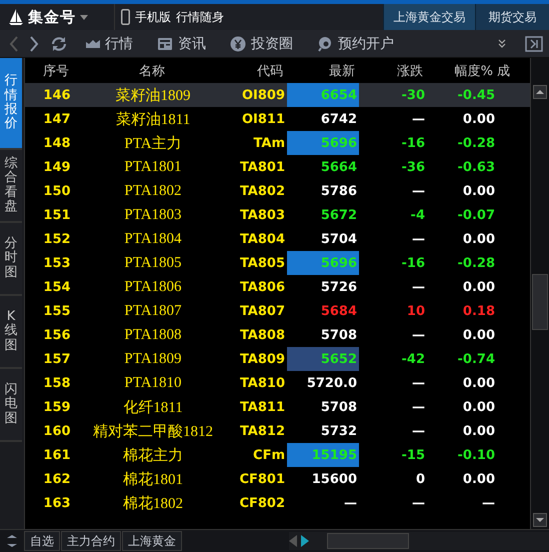 Image resolution: width=549 pixels, height=552 pixels. Describe the element at coordinates (42, 541) in the screenshot. I see `bottom-tab: 自选` at that location.